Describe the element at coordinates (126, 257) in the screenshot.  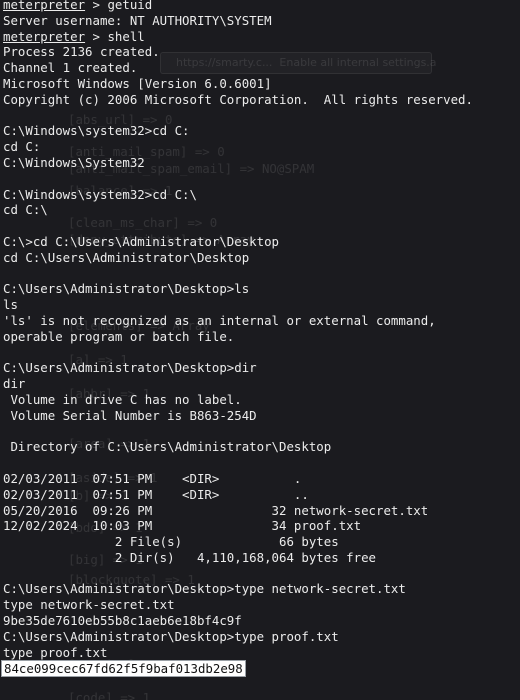
I see `output-line: cd C:\Users\Administrator\Desktop` at that location.